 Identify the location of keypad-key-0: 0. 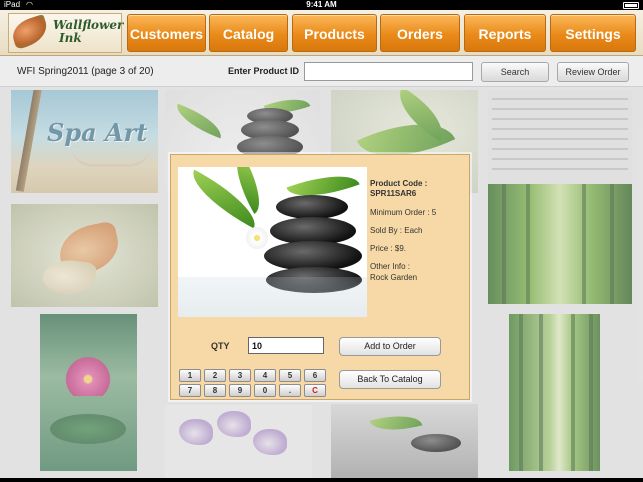
(265, 390).